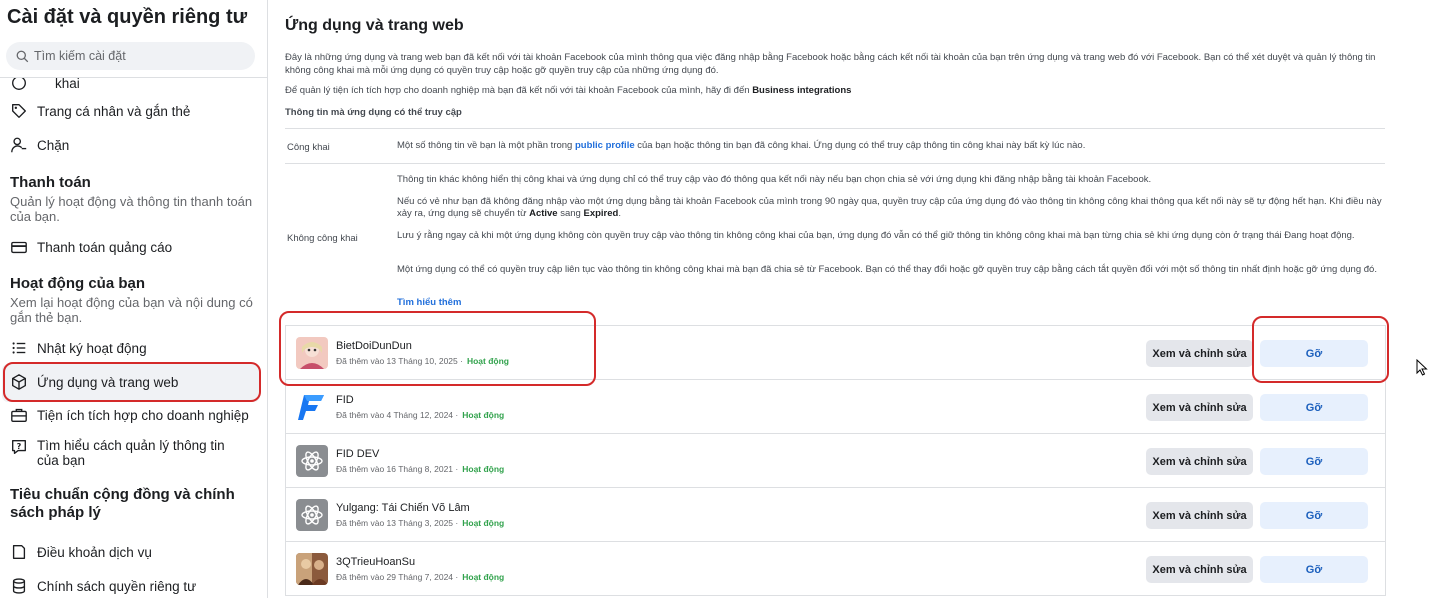 The width and height of the screenshot is (1429, 598). I want to click on mouse-cursor-icon, so click(1422, 367).